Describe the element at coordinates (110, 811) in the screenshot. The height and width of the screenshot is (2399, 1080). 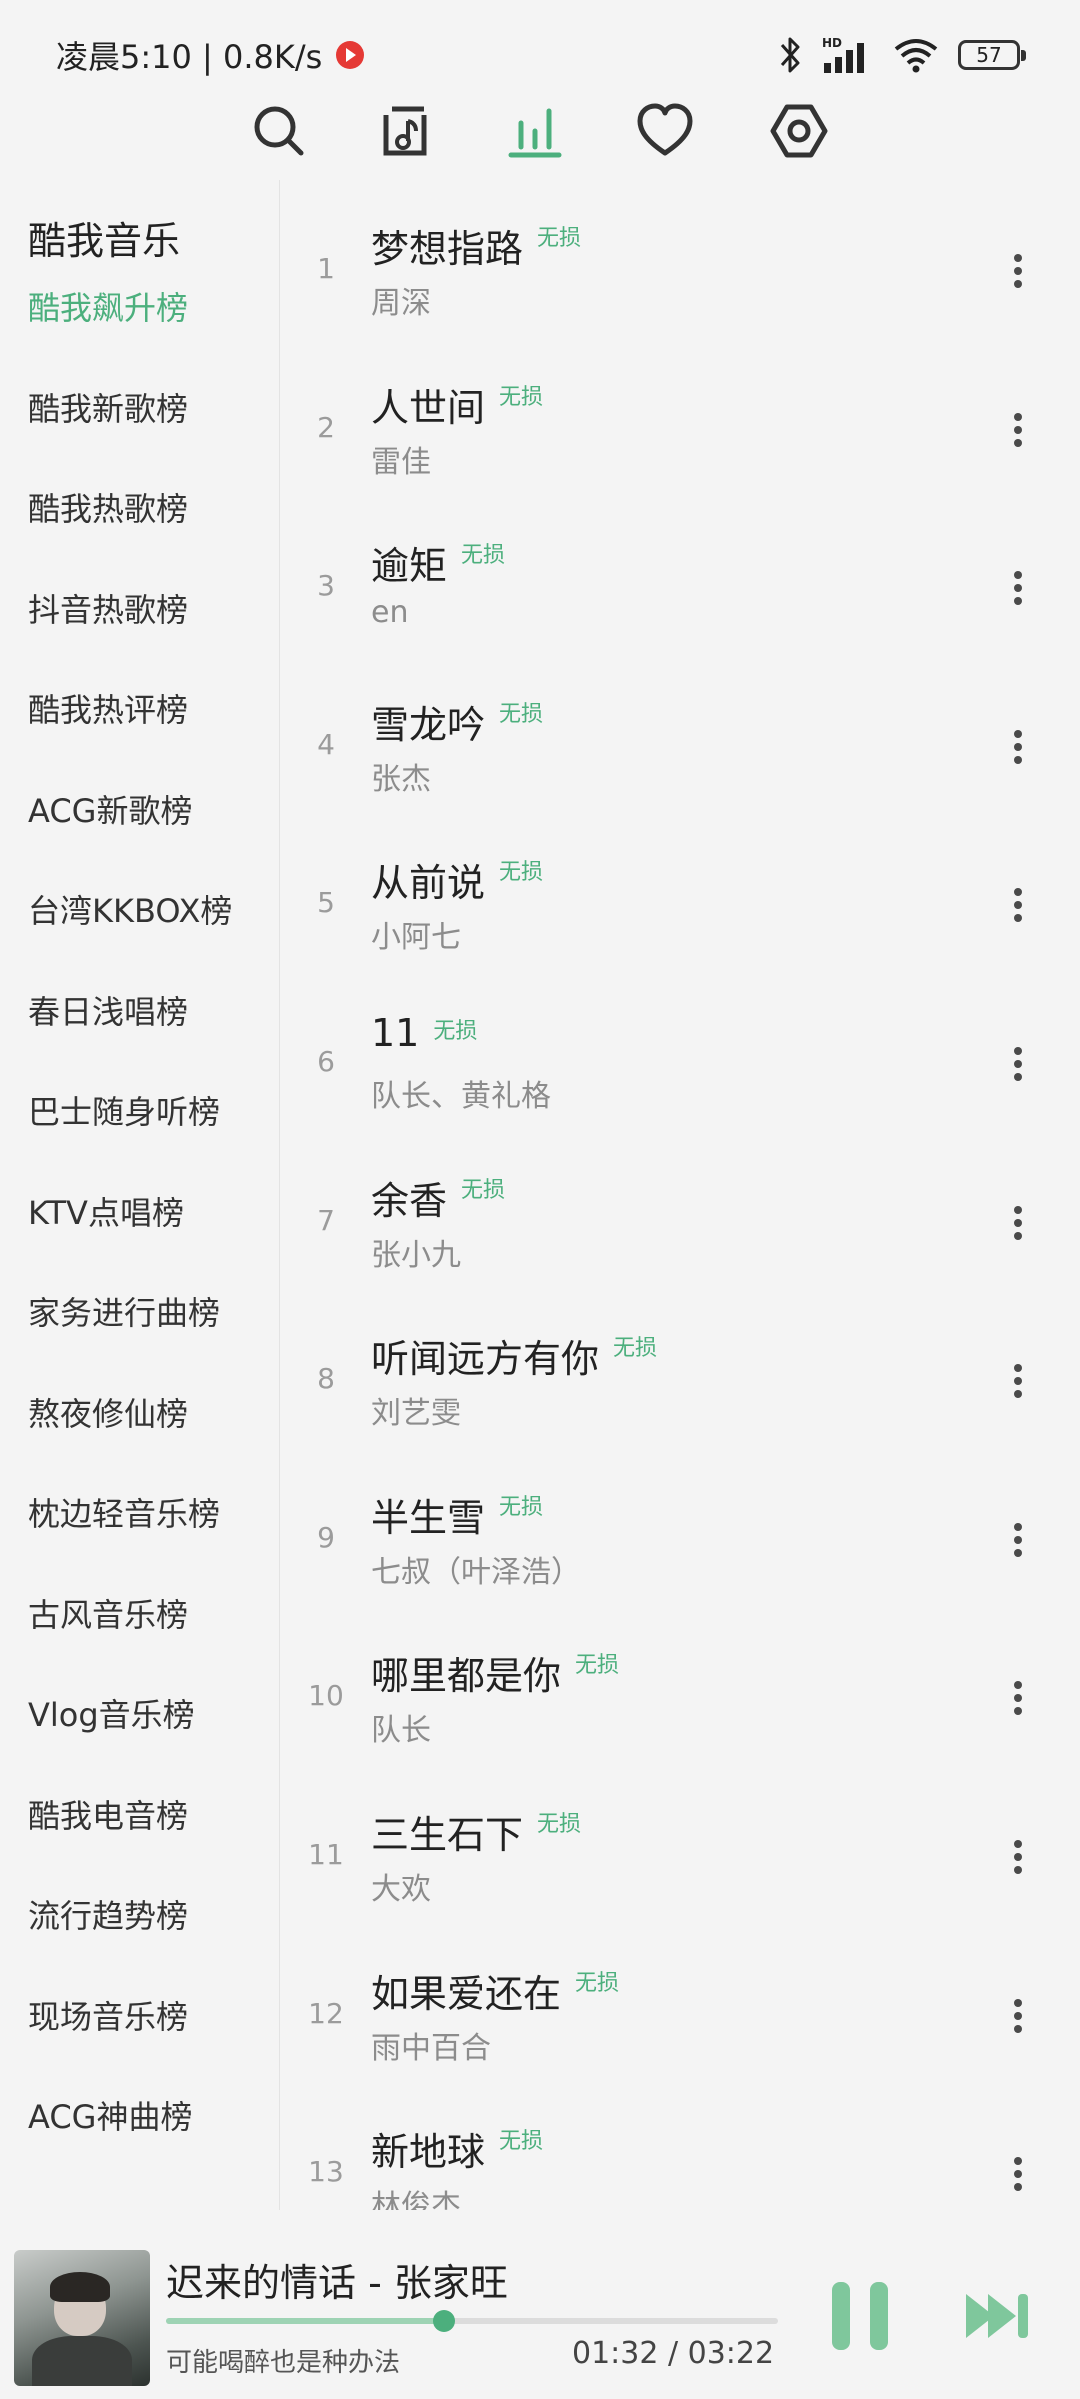
I see `sidebar-category-item: ACG新歌榜` at that location.